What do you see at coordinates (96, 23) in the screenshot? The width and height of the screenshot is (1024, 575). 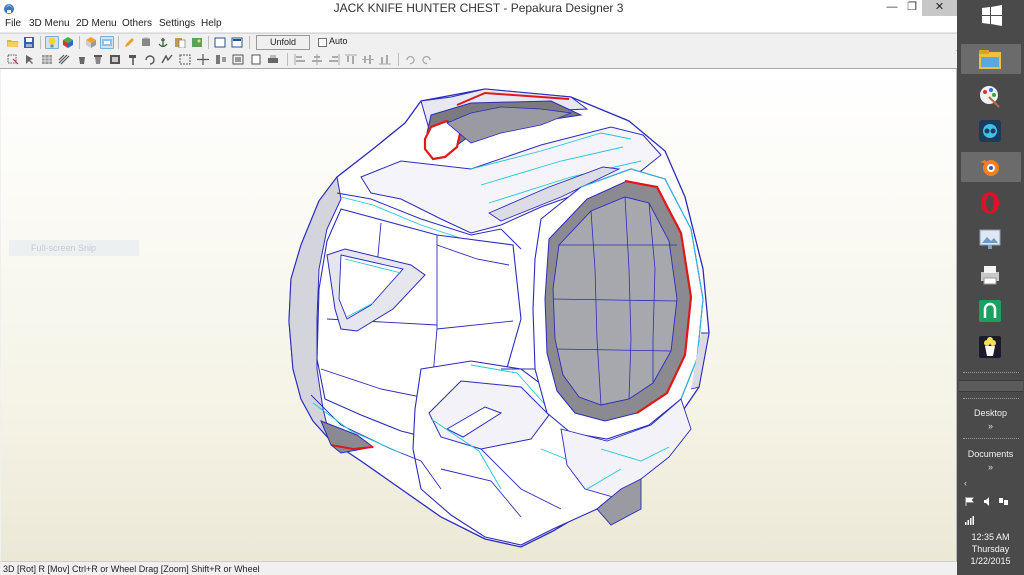 I see `menu-2d: 2D Menu` at bounding box center [96, 23].